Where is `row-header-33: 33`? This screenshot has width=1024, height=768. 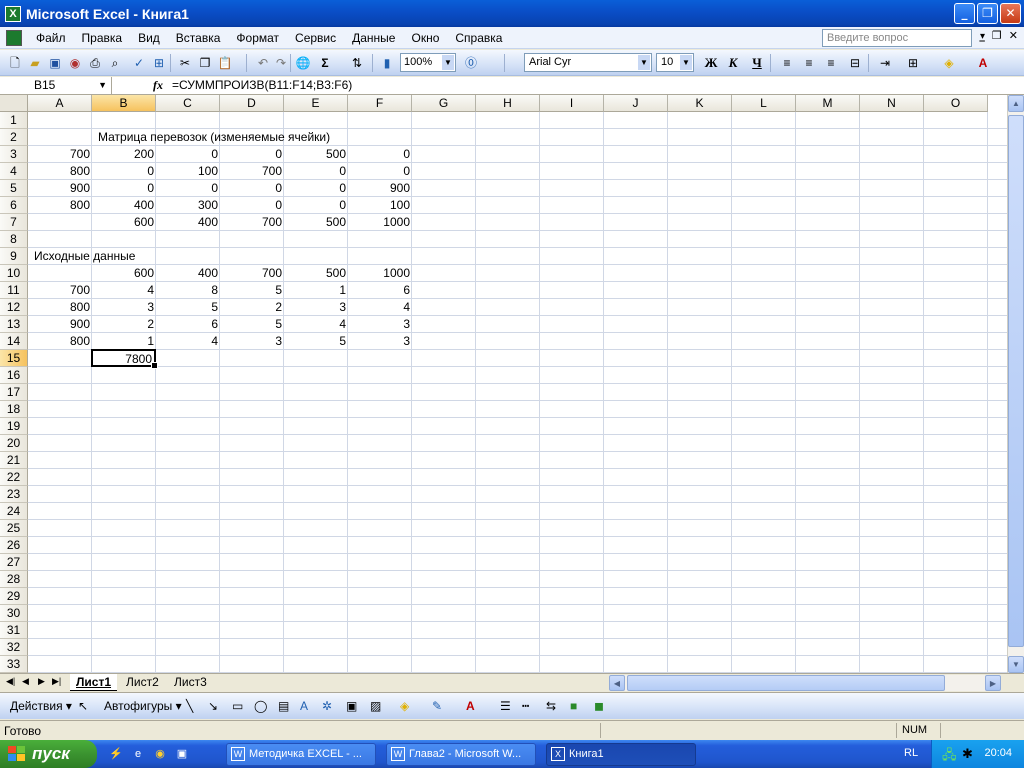 row-header-33: 33 is located at coordinates (14, 664).